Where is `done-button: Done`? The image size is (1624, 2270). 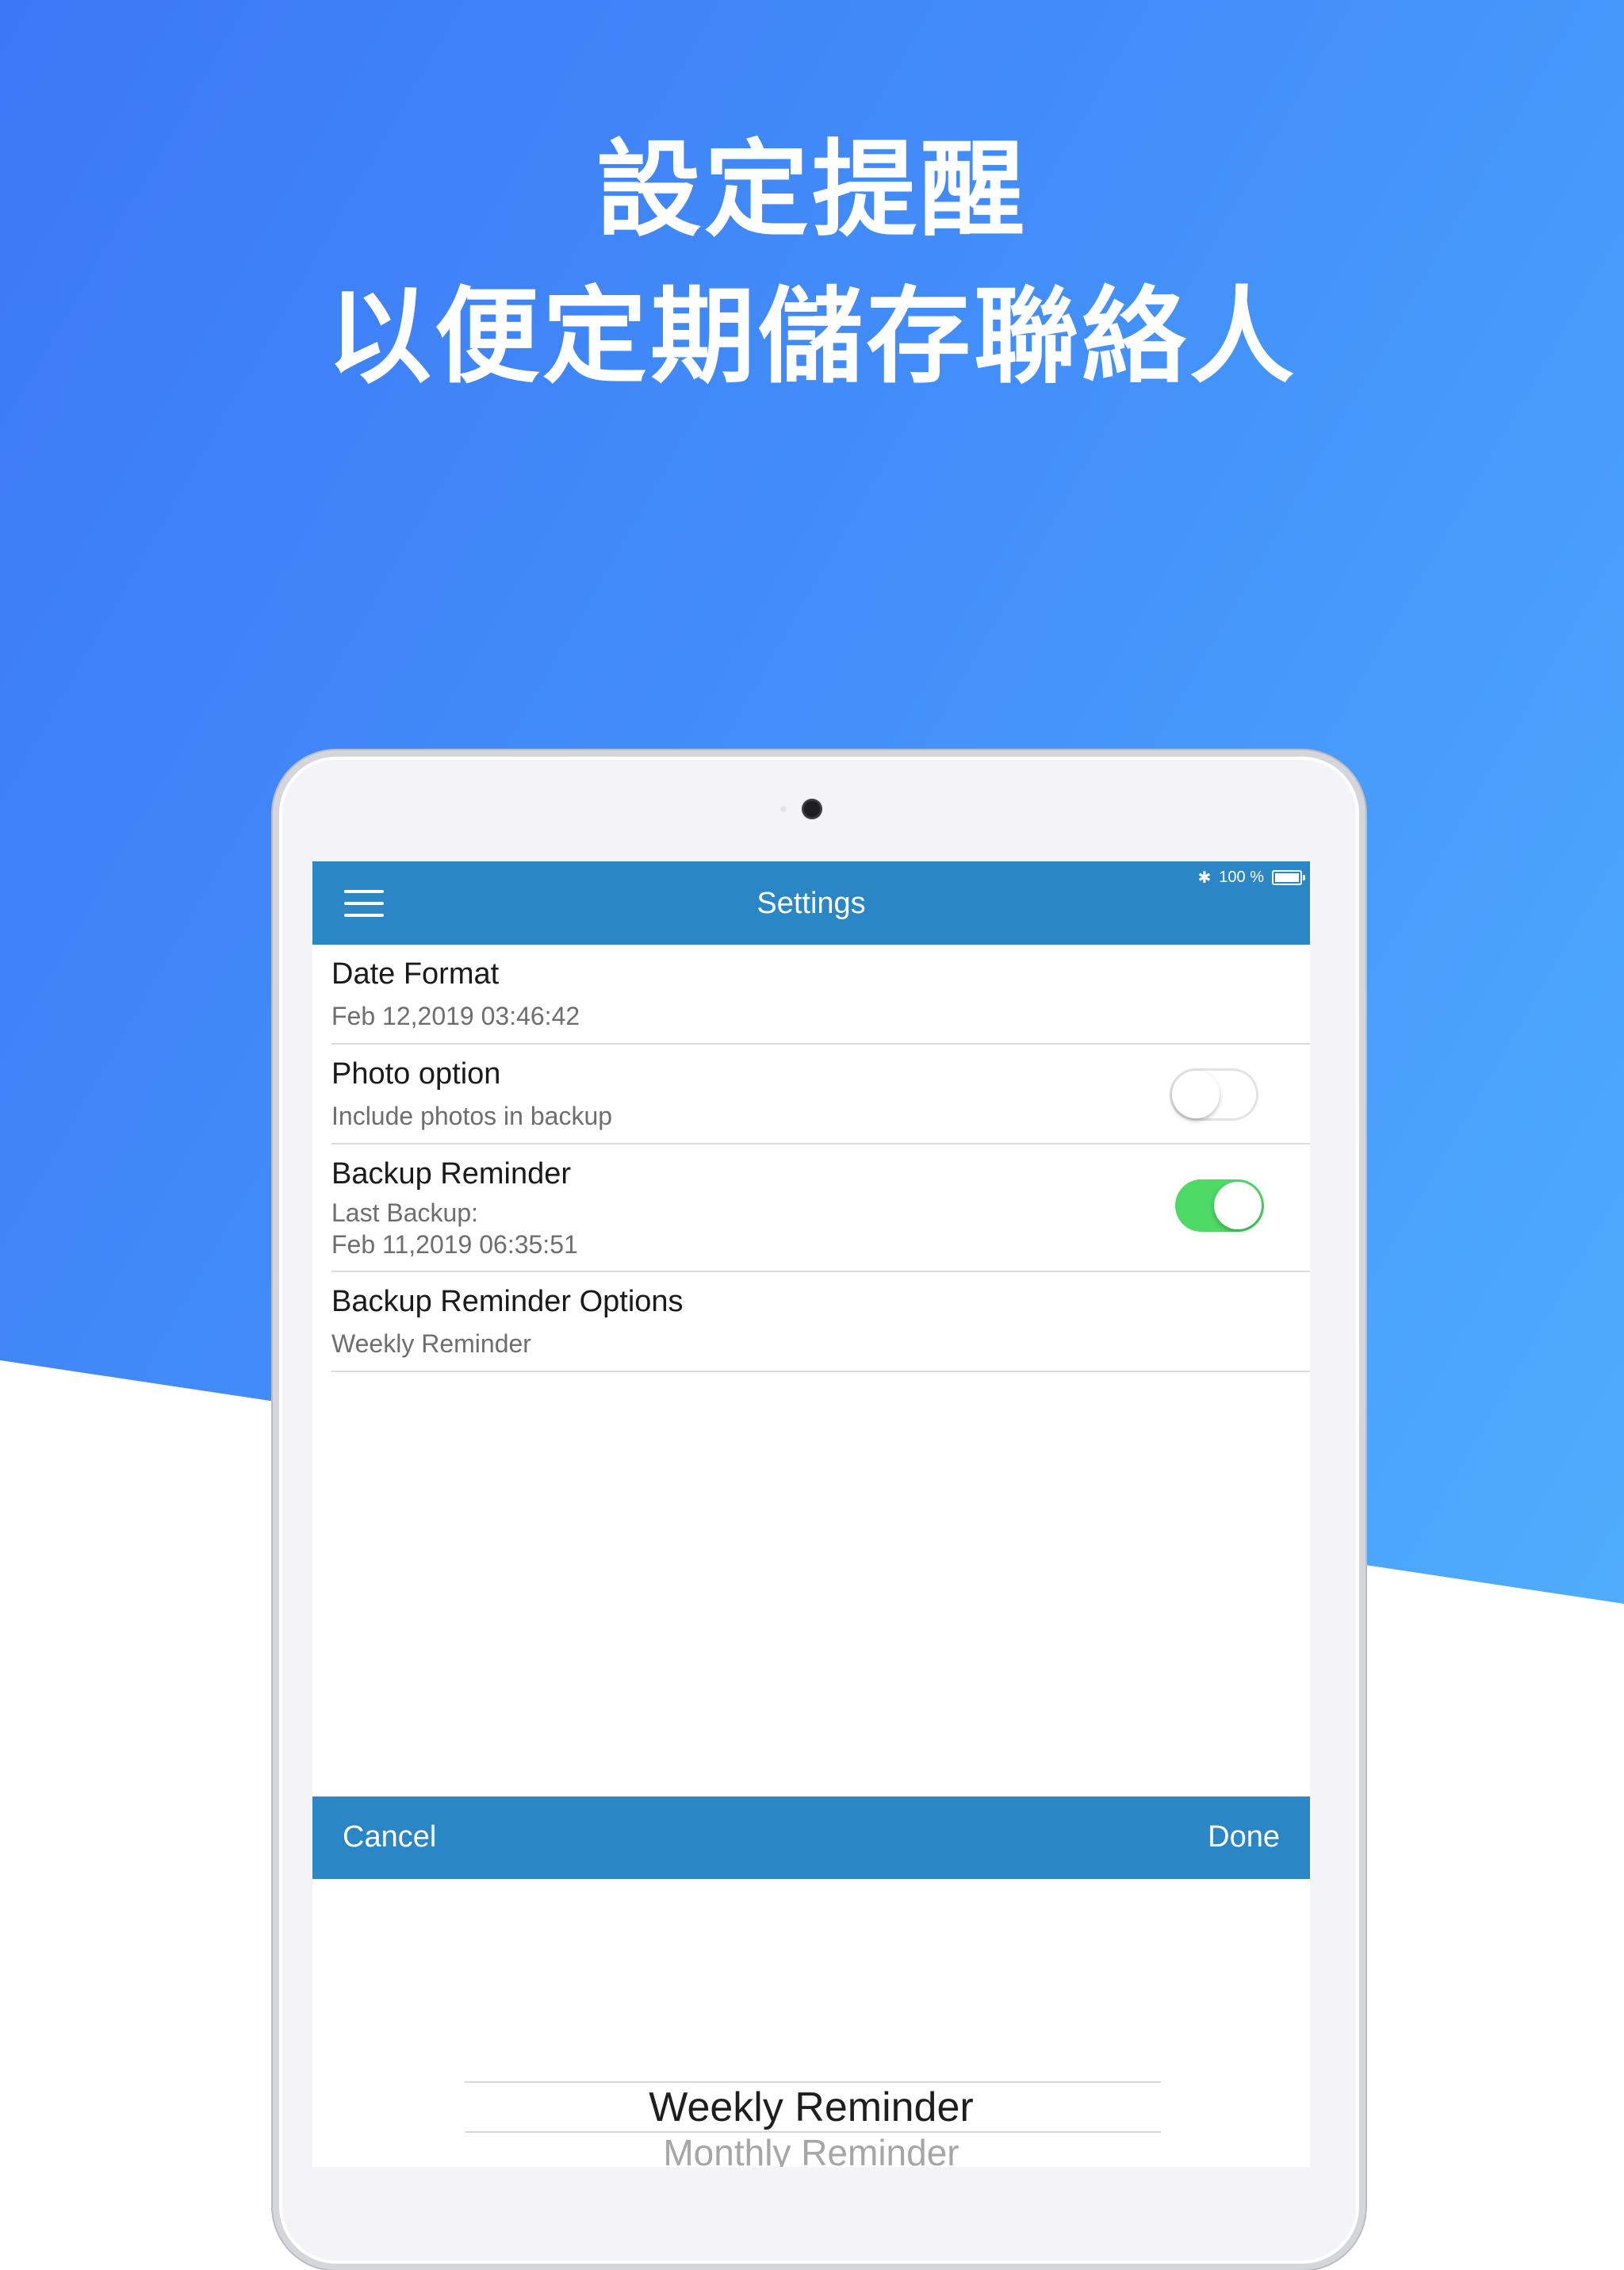
done-button: Done is located at coordinates (1244, 1837).